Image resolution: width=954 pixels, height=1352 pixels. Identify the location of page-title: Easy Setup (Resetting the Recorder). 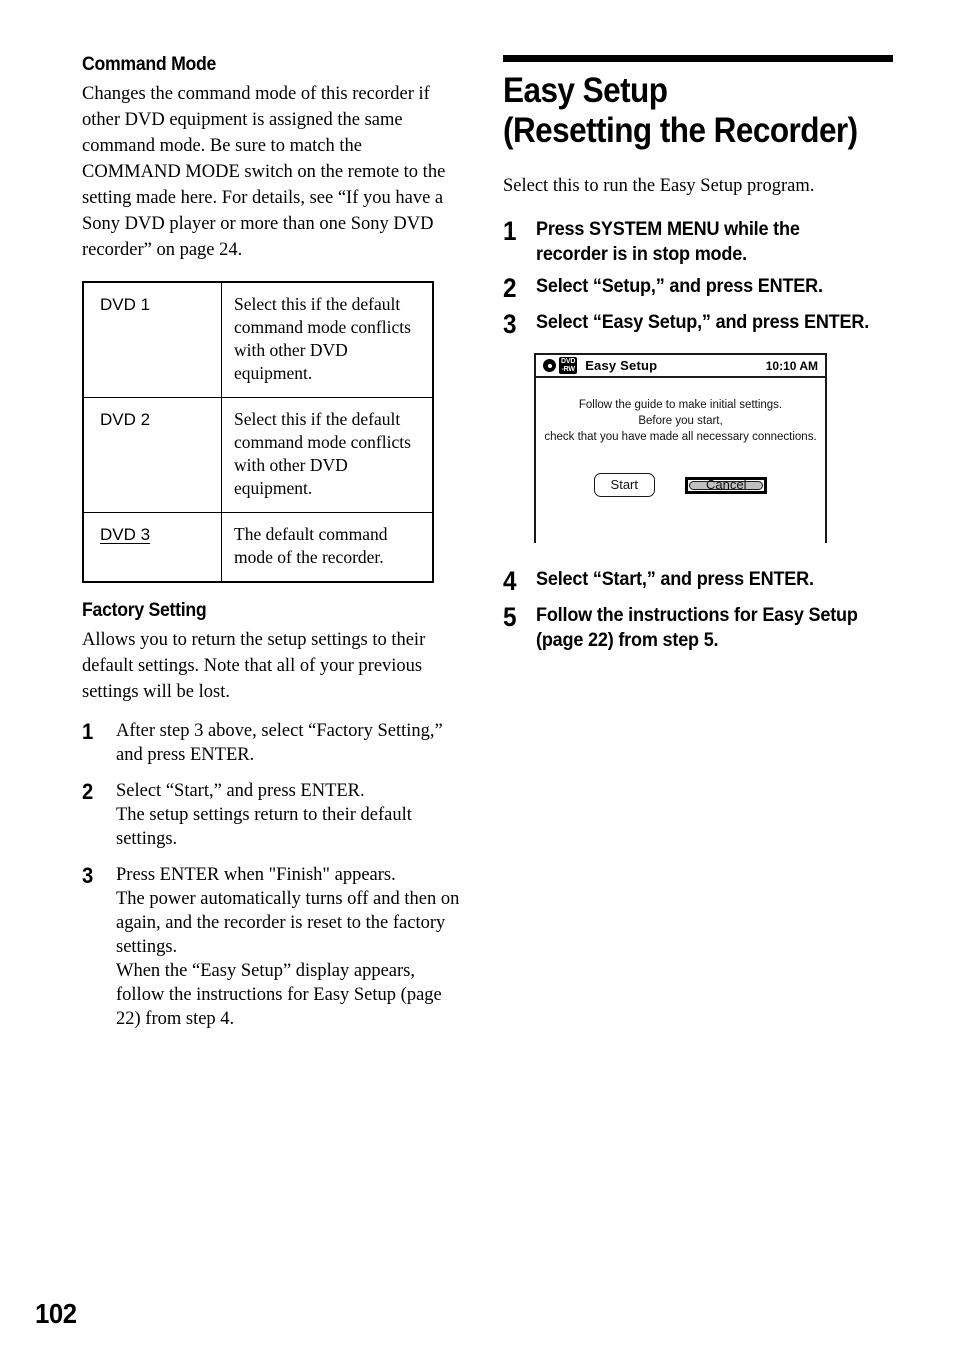
(698, 111).